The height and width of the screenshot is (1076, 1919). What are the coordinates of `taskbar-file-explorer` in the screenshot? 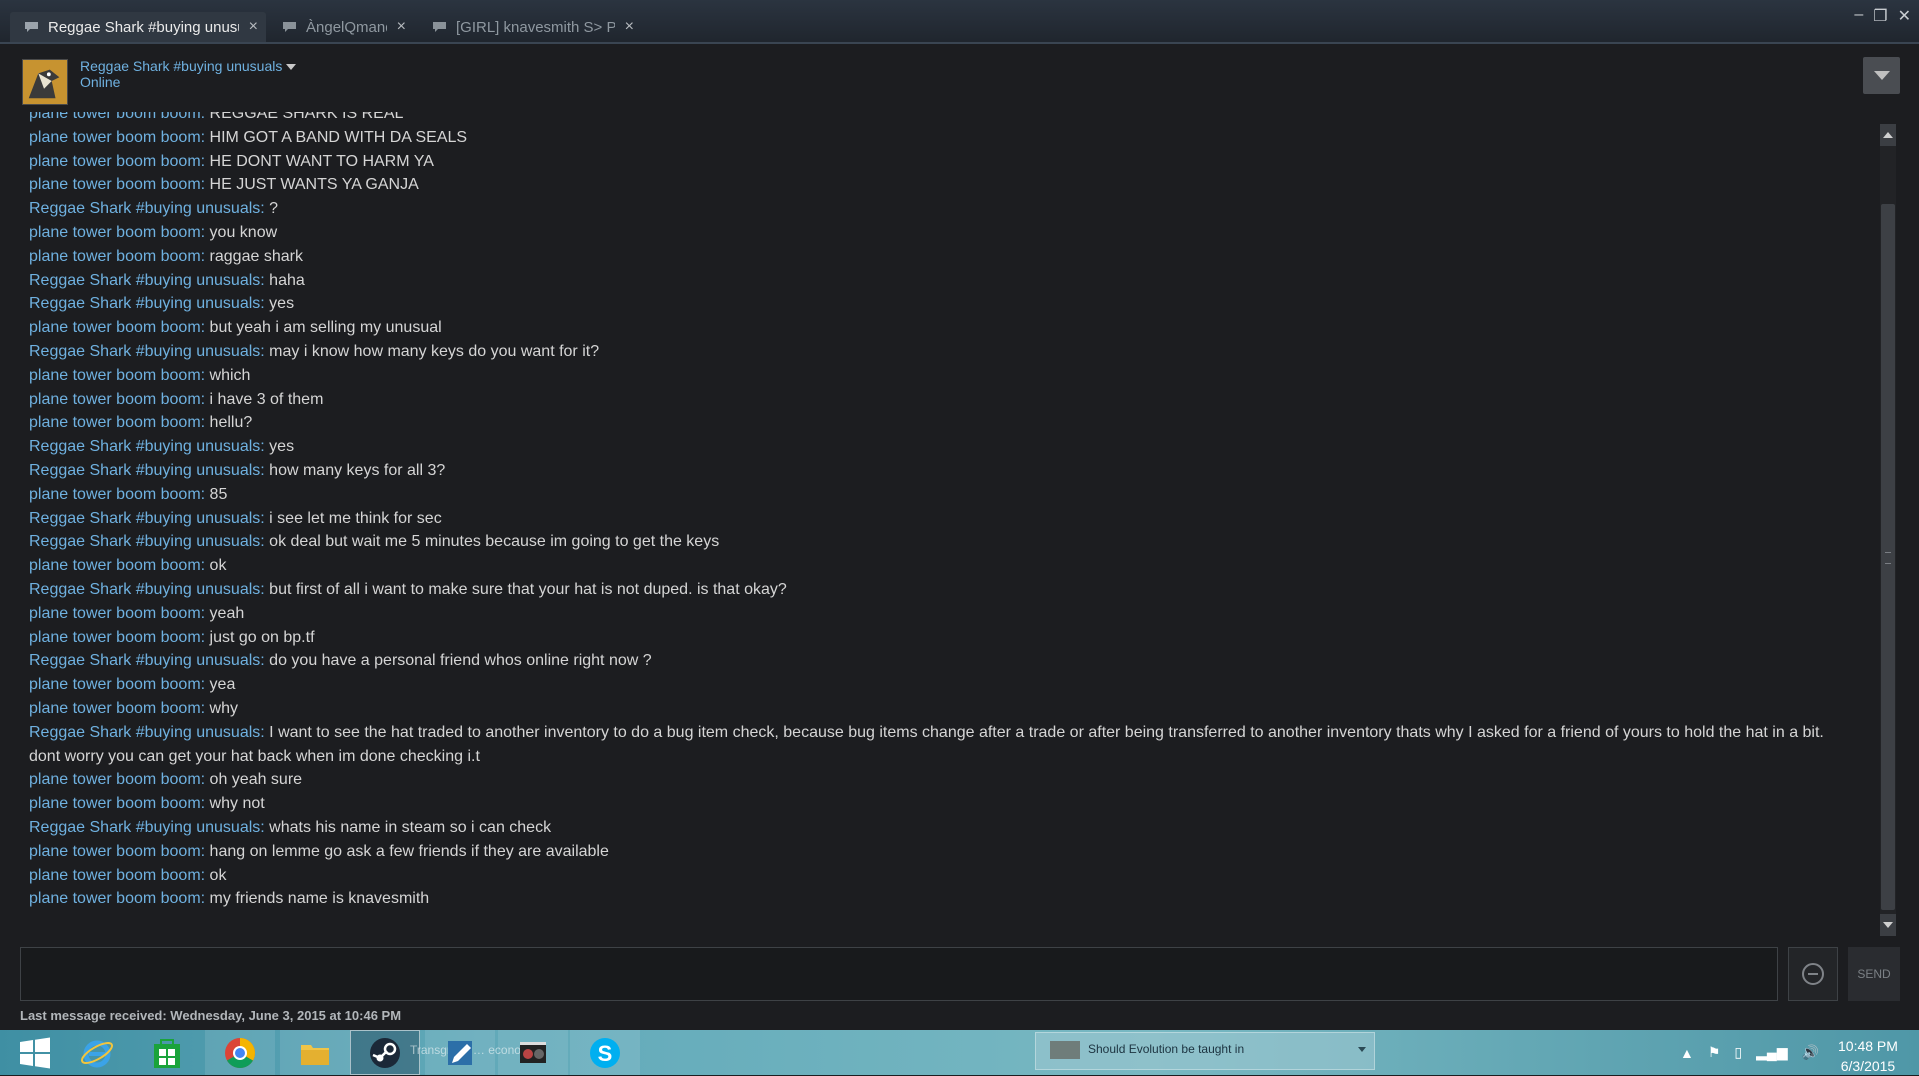 It's located at (315, 1052).